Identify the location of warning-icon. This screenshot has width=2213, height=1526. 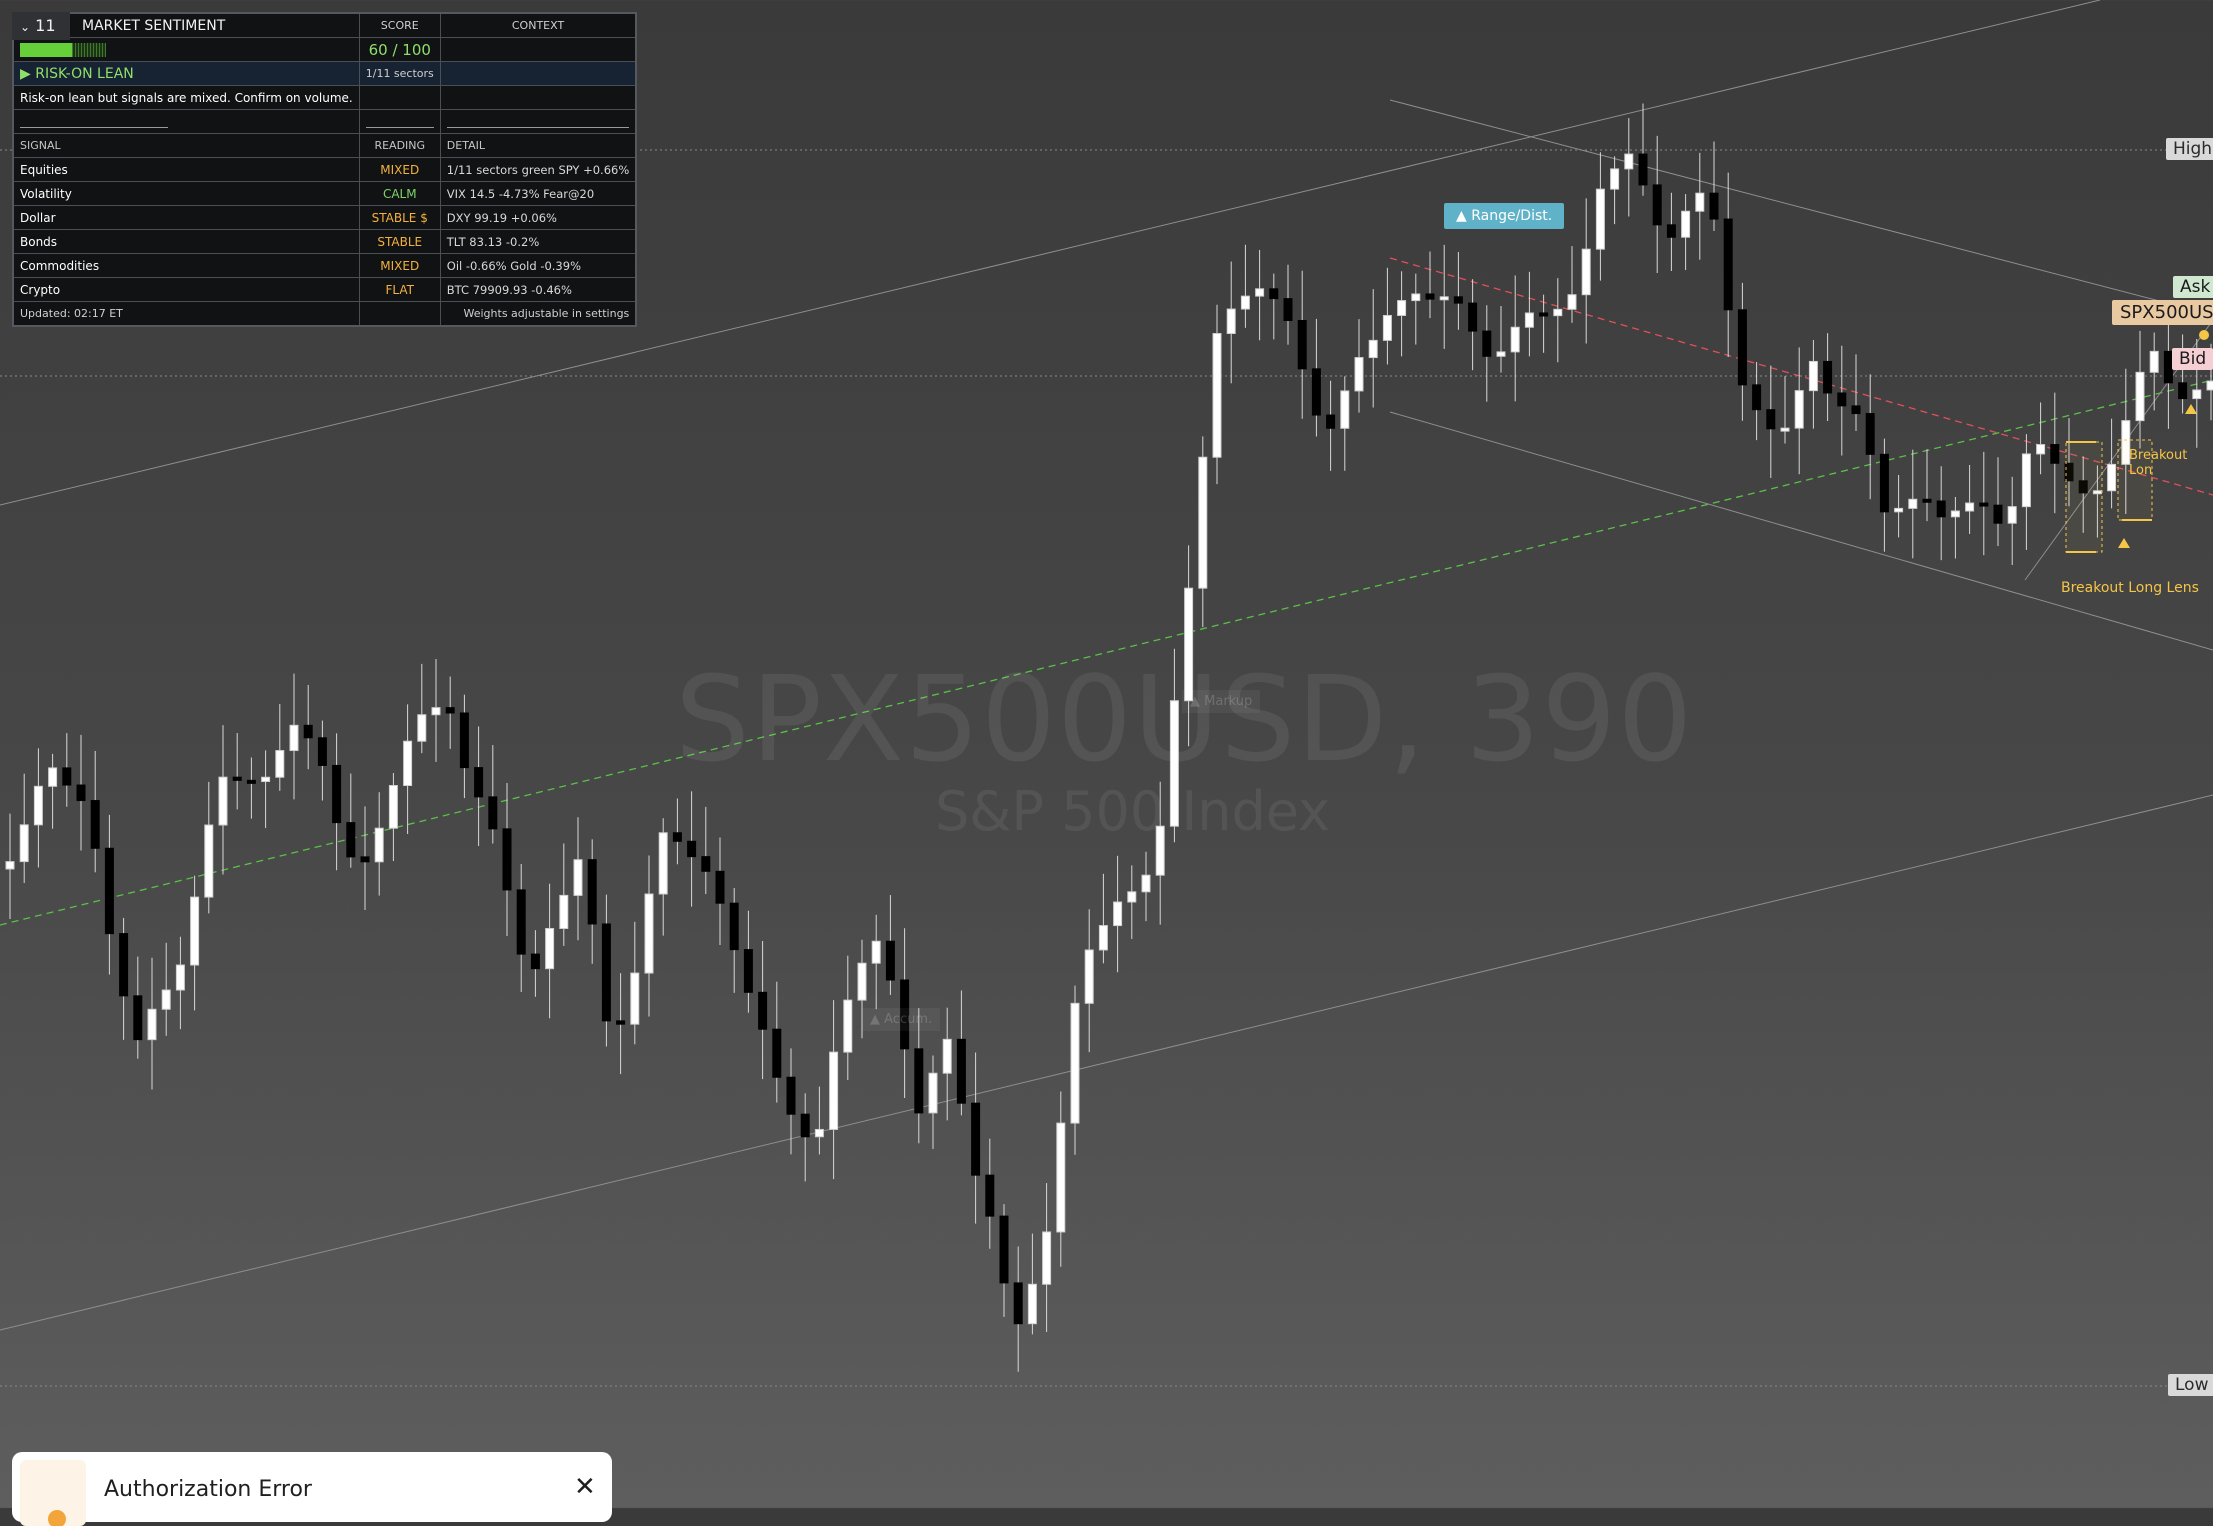
(57, 1518).